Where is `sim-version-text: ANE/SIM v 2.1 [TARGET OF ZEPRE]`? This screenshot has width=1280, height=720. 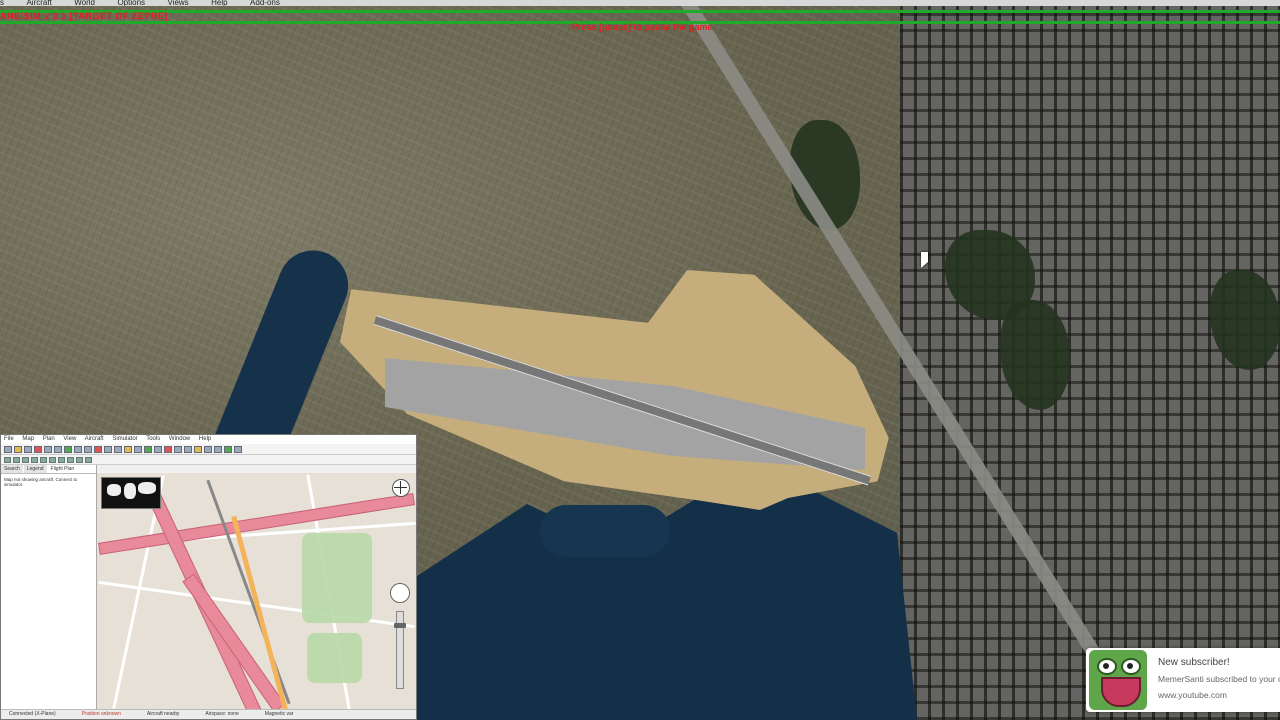
sim-version-text: ANE/SIM v 2.1 [TARGET OF ZEPRE] is located at coordinates (84, 16).